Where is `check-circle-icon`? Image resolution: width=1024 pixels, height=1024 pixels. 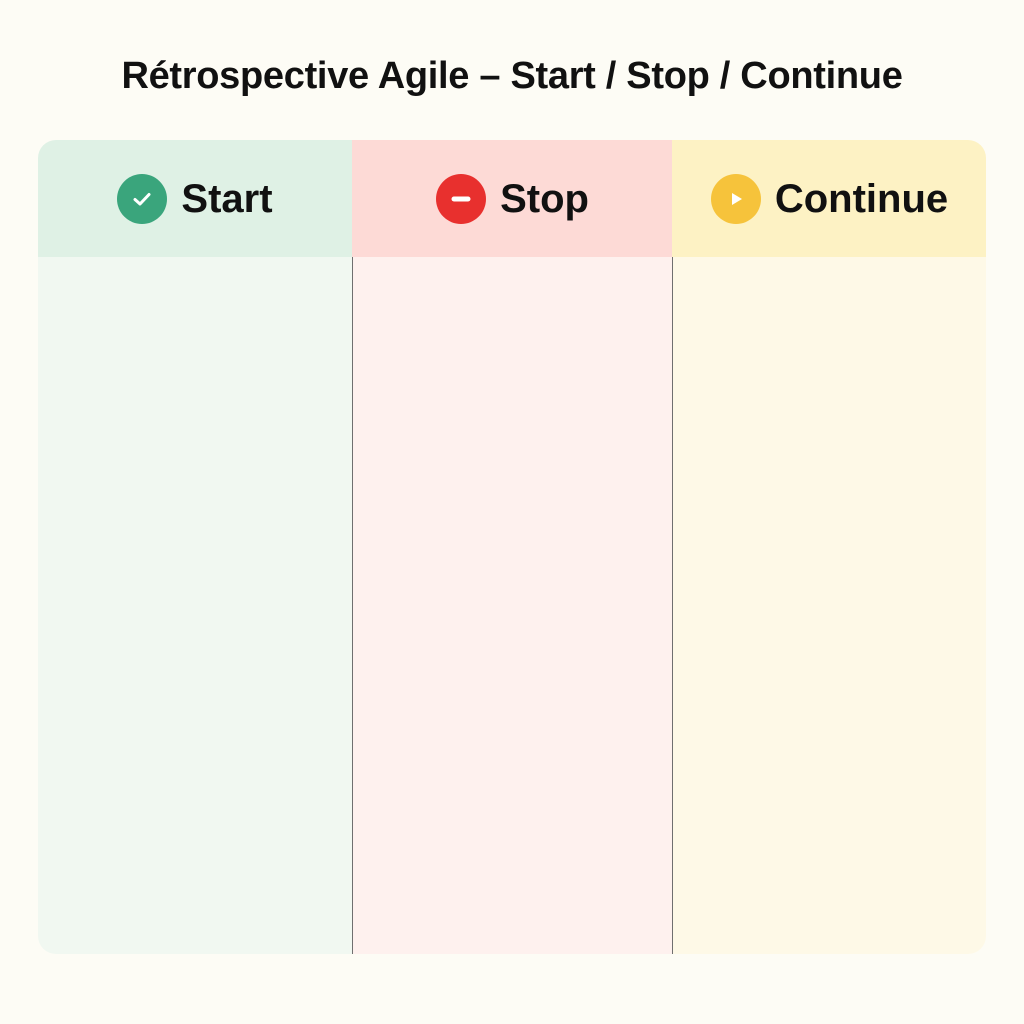
check-circle-icon is located at coordinates (142, 198).